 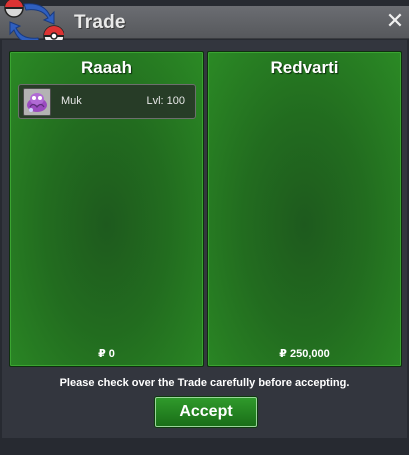 What do you see at coordinates (71, 101) in the screenshot?
I see `item-name: Muk` at bounding box center [71, 101].